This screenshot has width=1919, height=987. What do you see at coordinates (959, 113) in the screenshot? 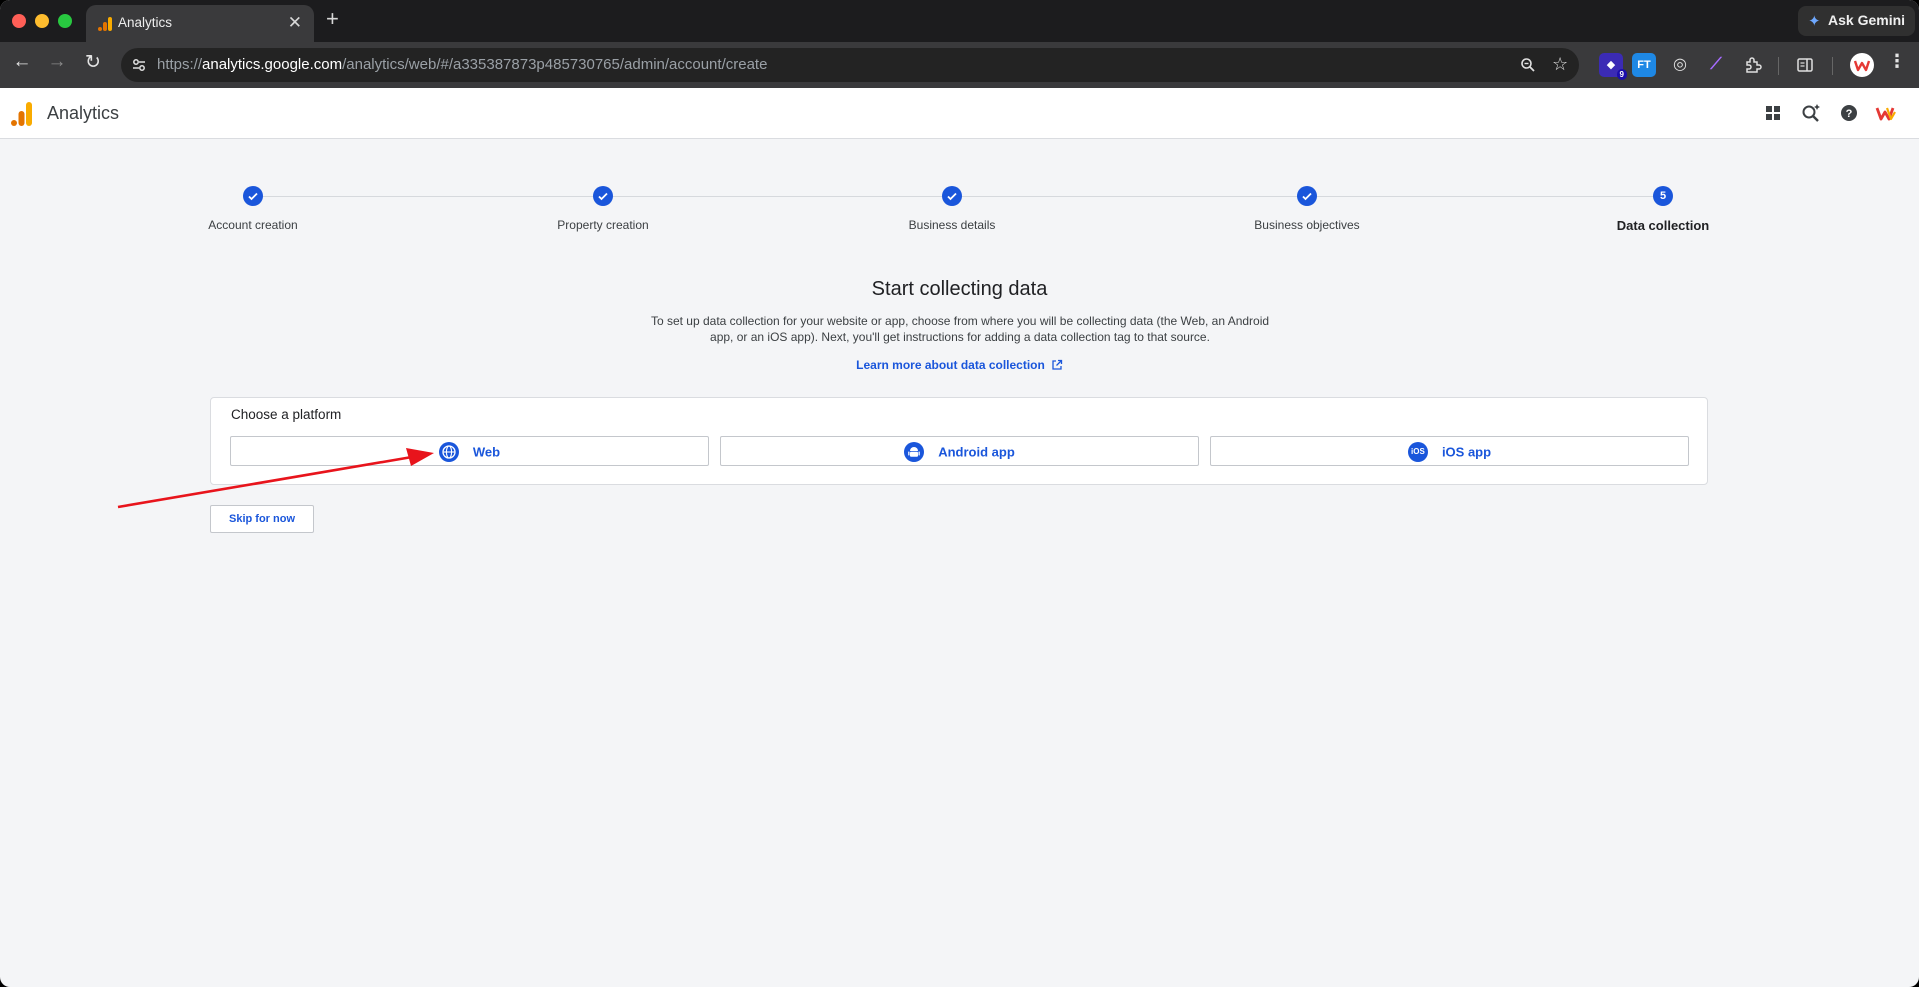
I see `analytics-header: Analytics ?` at bounding box center [959, 113].